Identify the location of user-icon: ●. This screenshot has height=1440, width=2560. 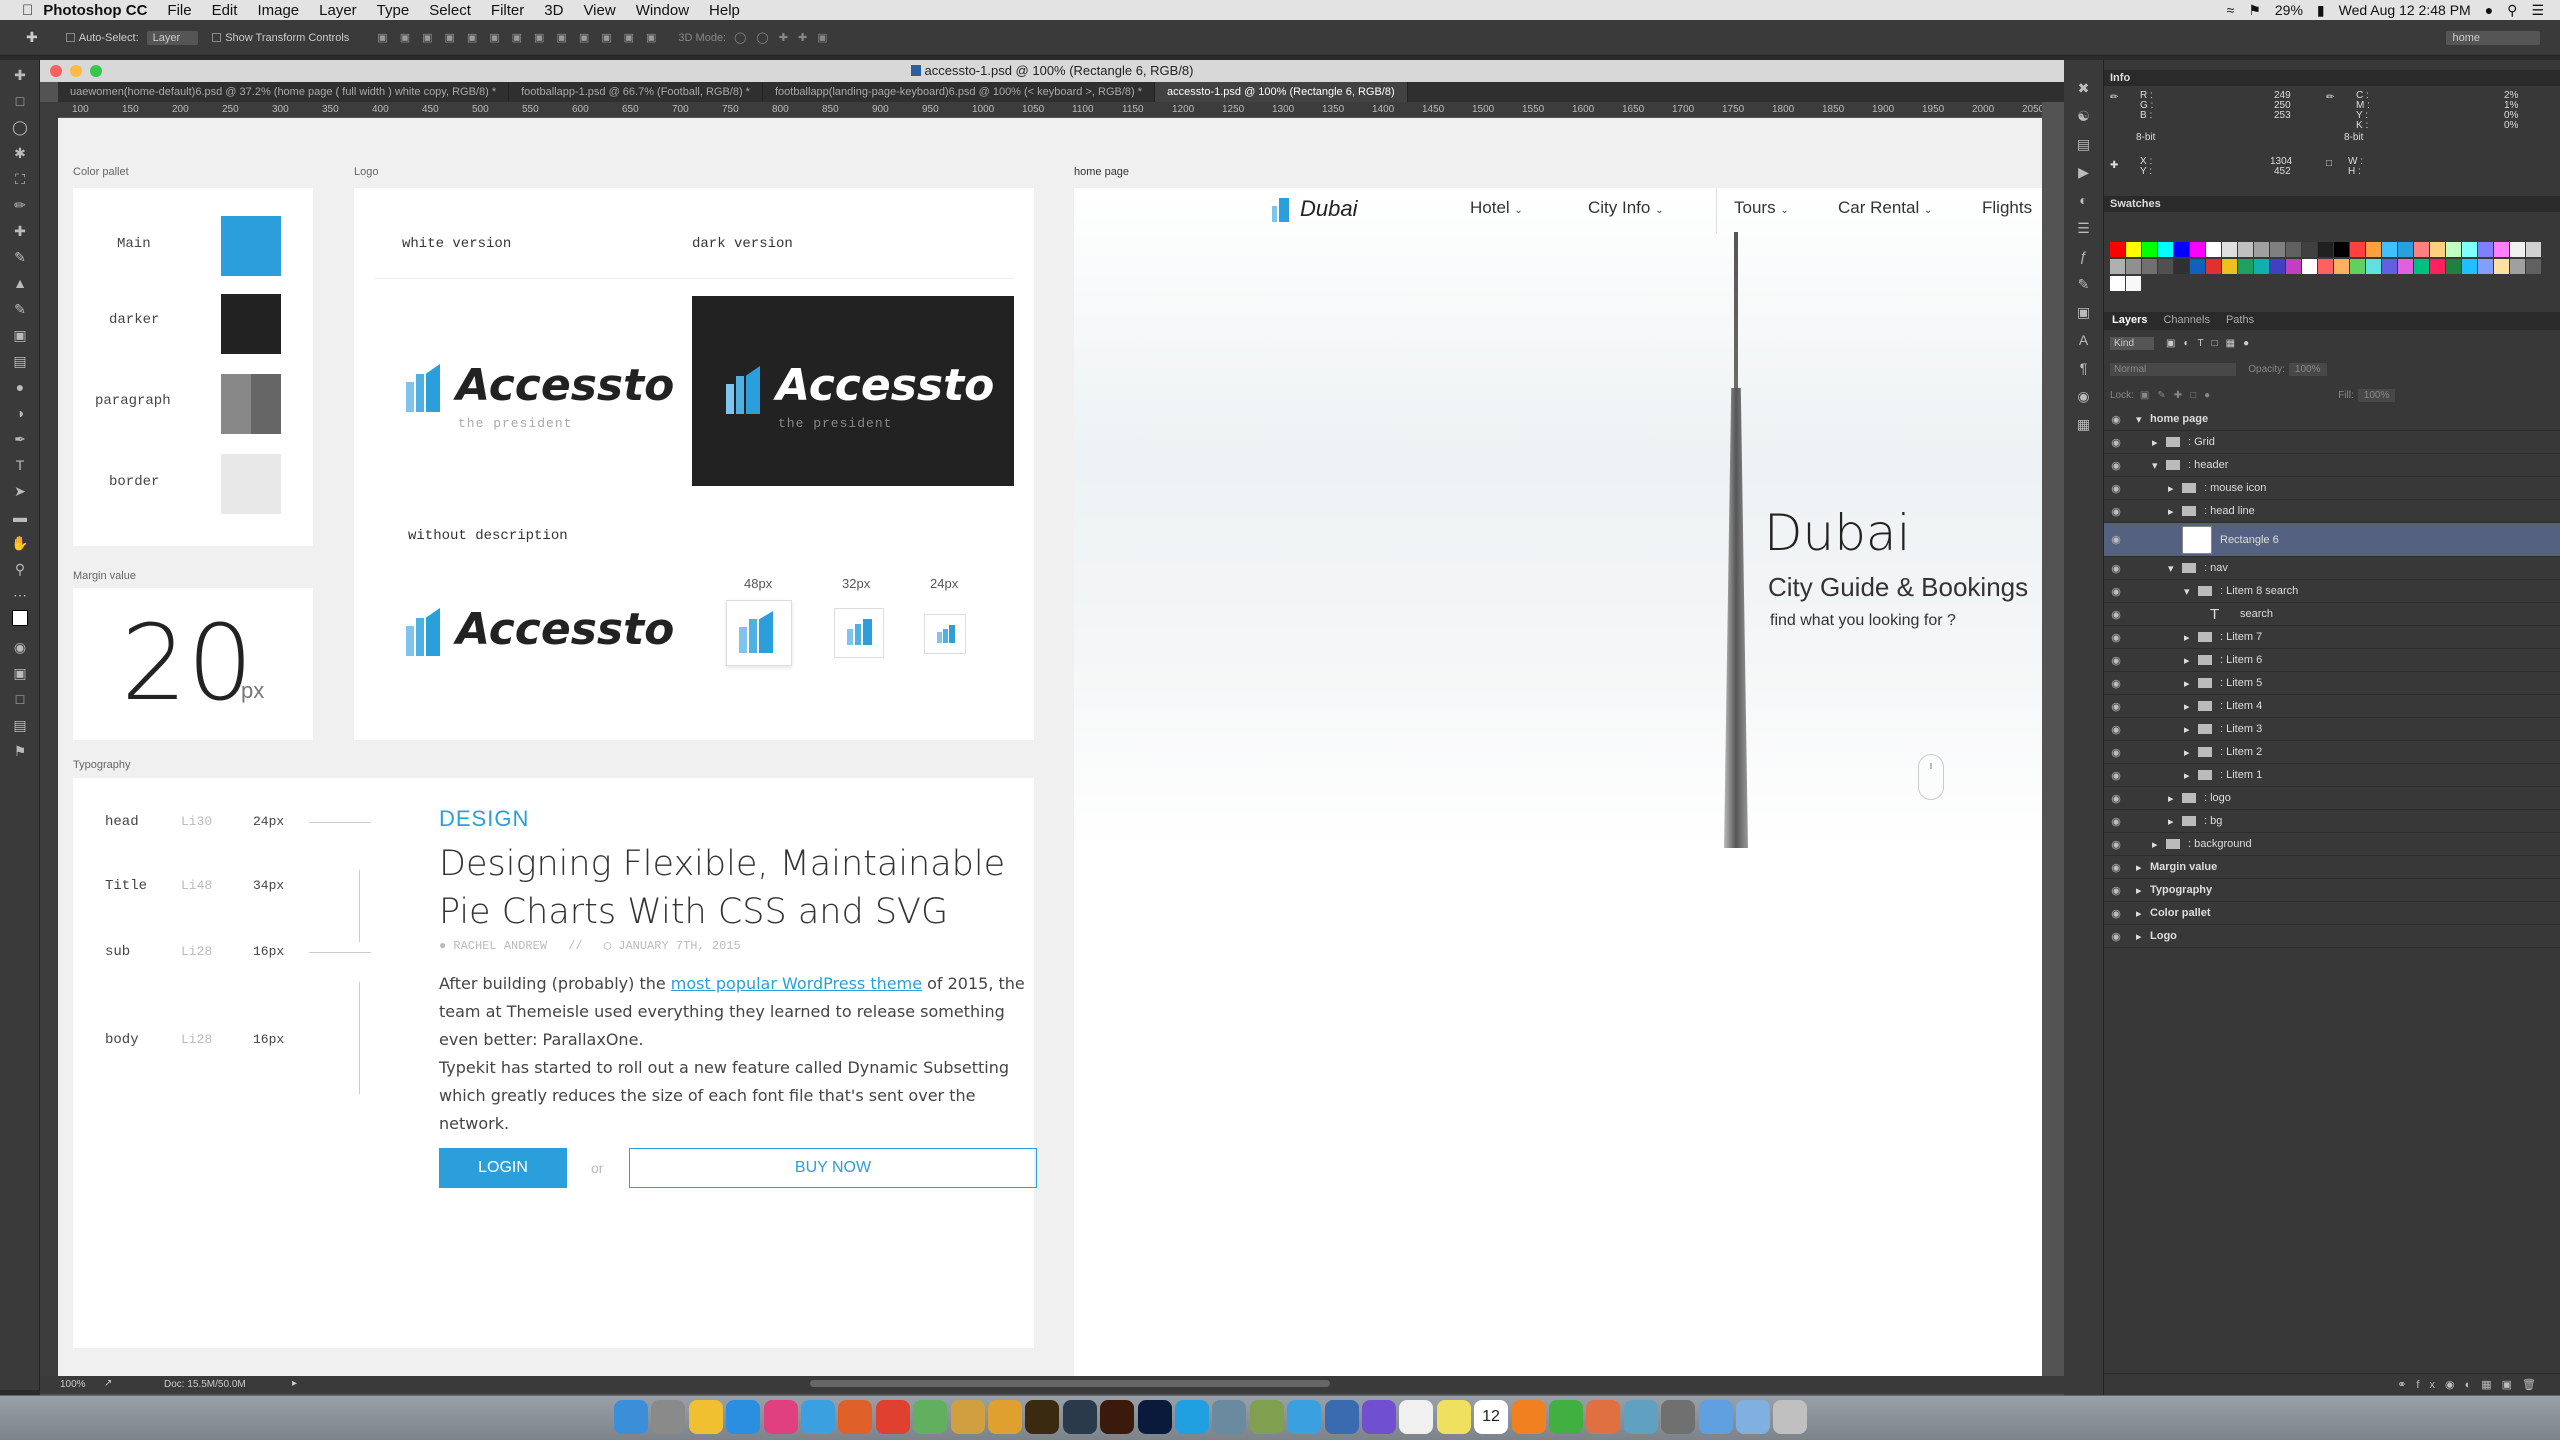
(2489, 10).